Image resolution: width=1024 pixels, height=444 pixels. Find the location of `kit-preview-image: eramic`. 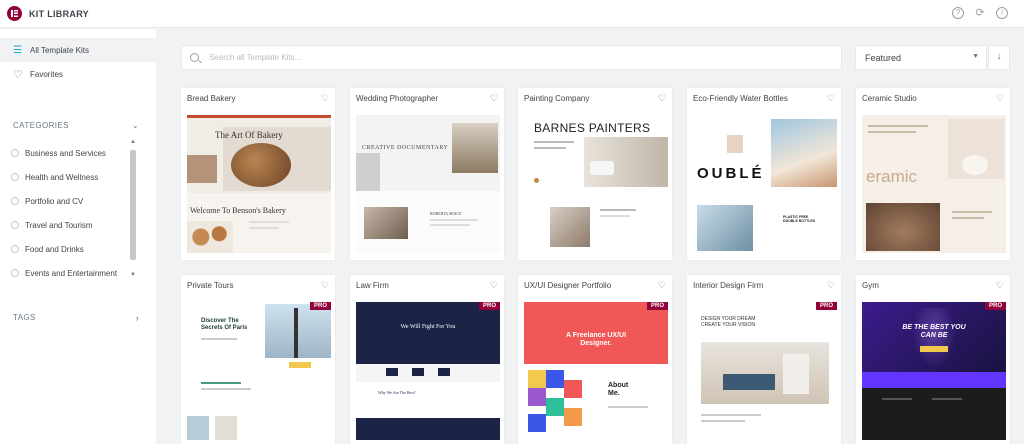

kit-preview-image: eramic is located at coordinates (934, 184).